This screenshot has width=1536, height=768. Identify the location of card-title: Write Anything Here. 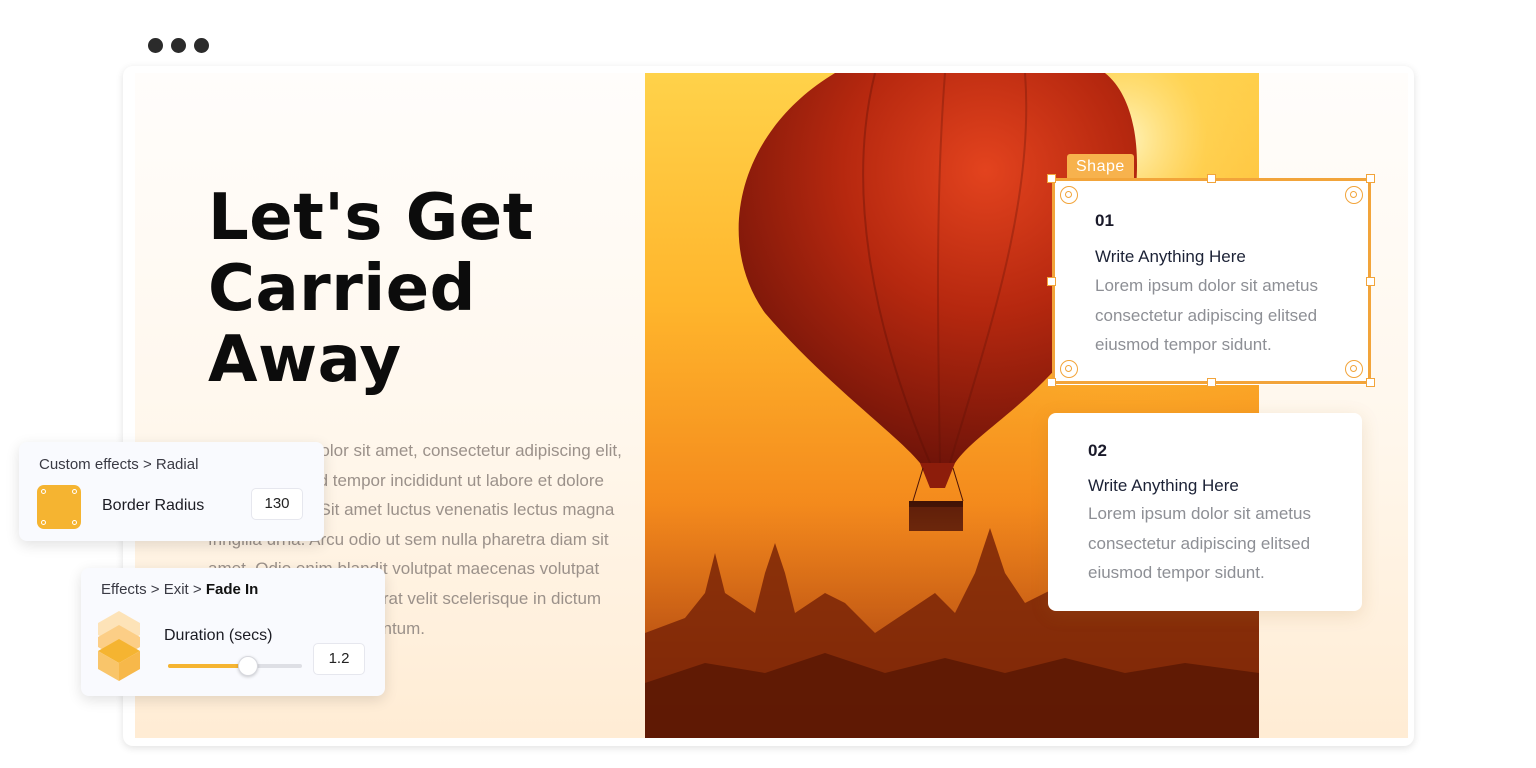
(1163, 485).